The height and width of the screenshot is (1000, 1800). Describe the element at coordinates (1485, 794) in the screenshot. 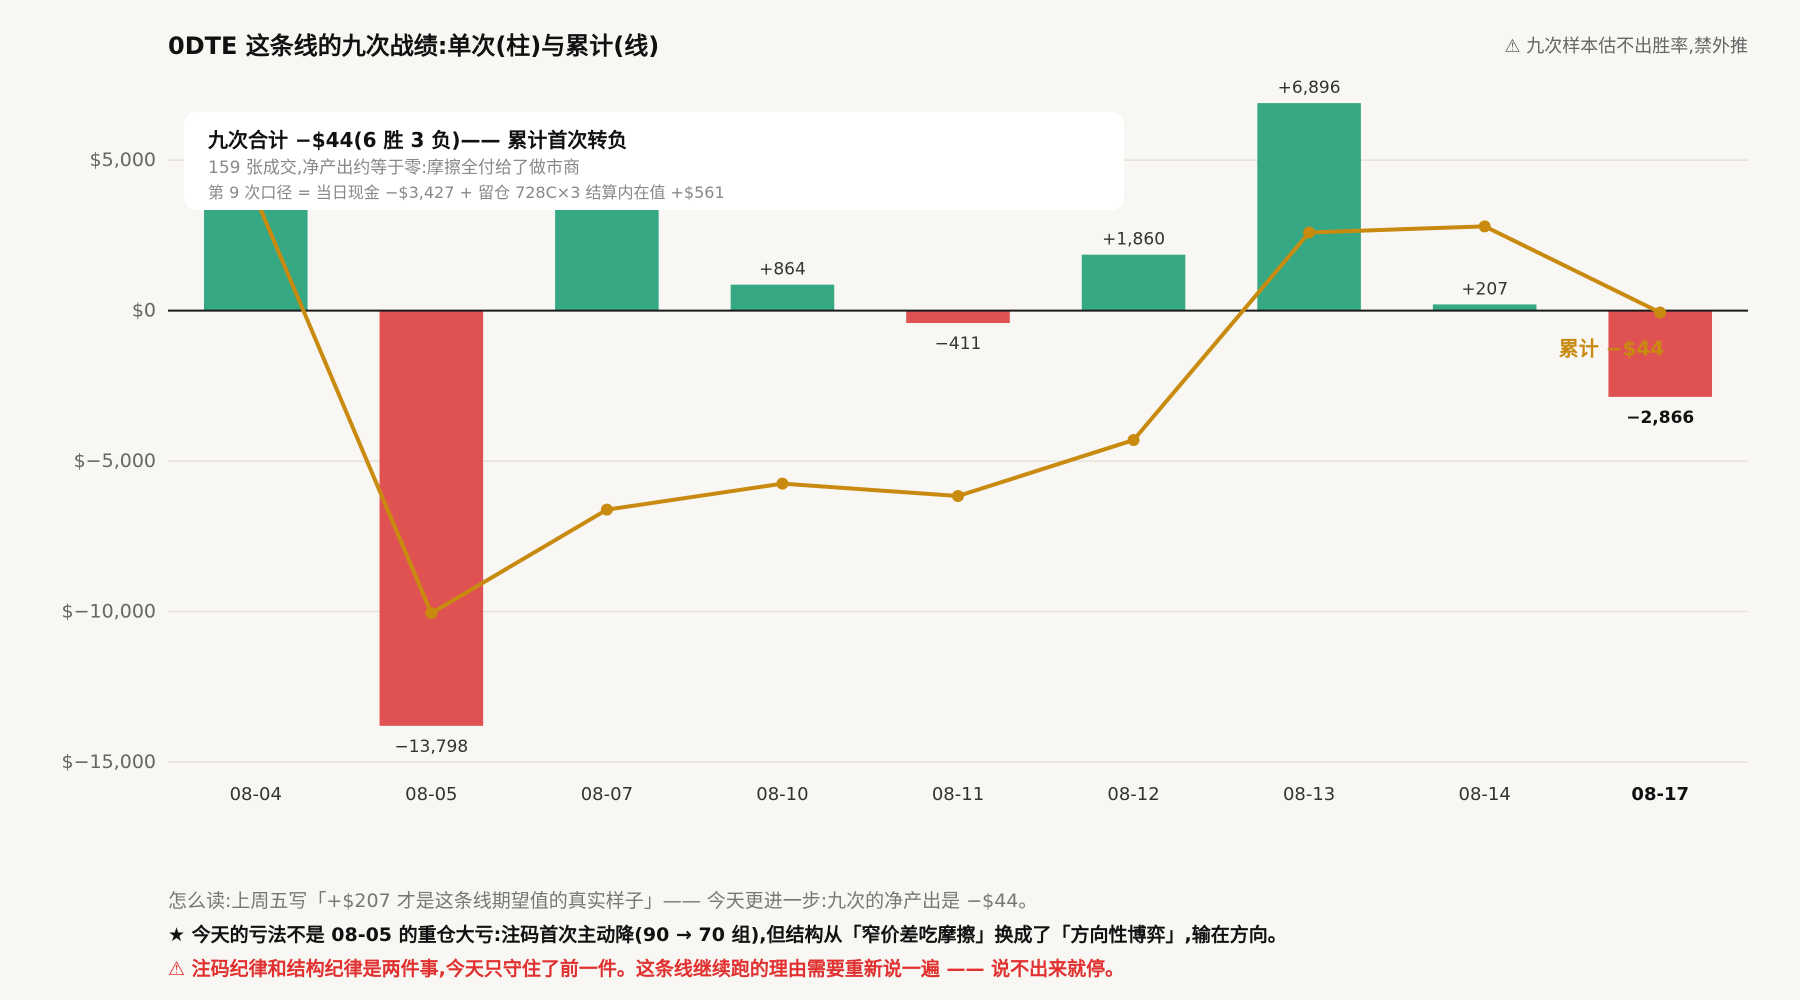

I see `x-tick-label: 08-14` at that location.